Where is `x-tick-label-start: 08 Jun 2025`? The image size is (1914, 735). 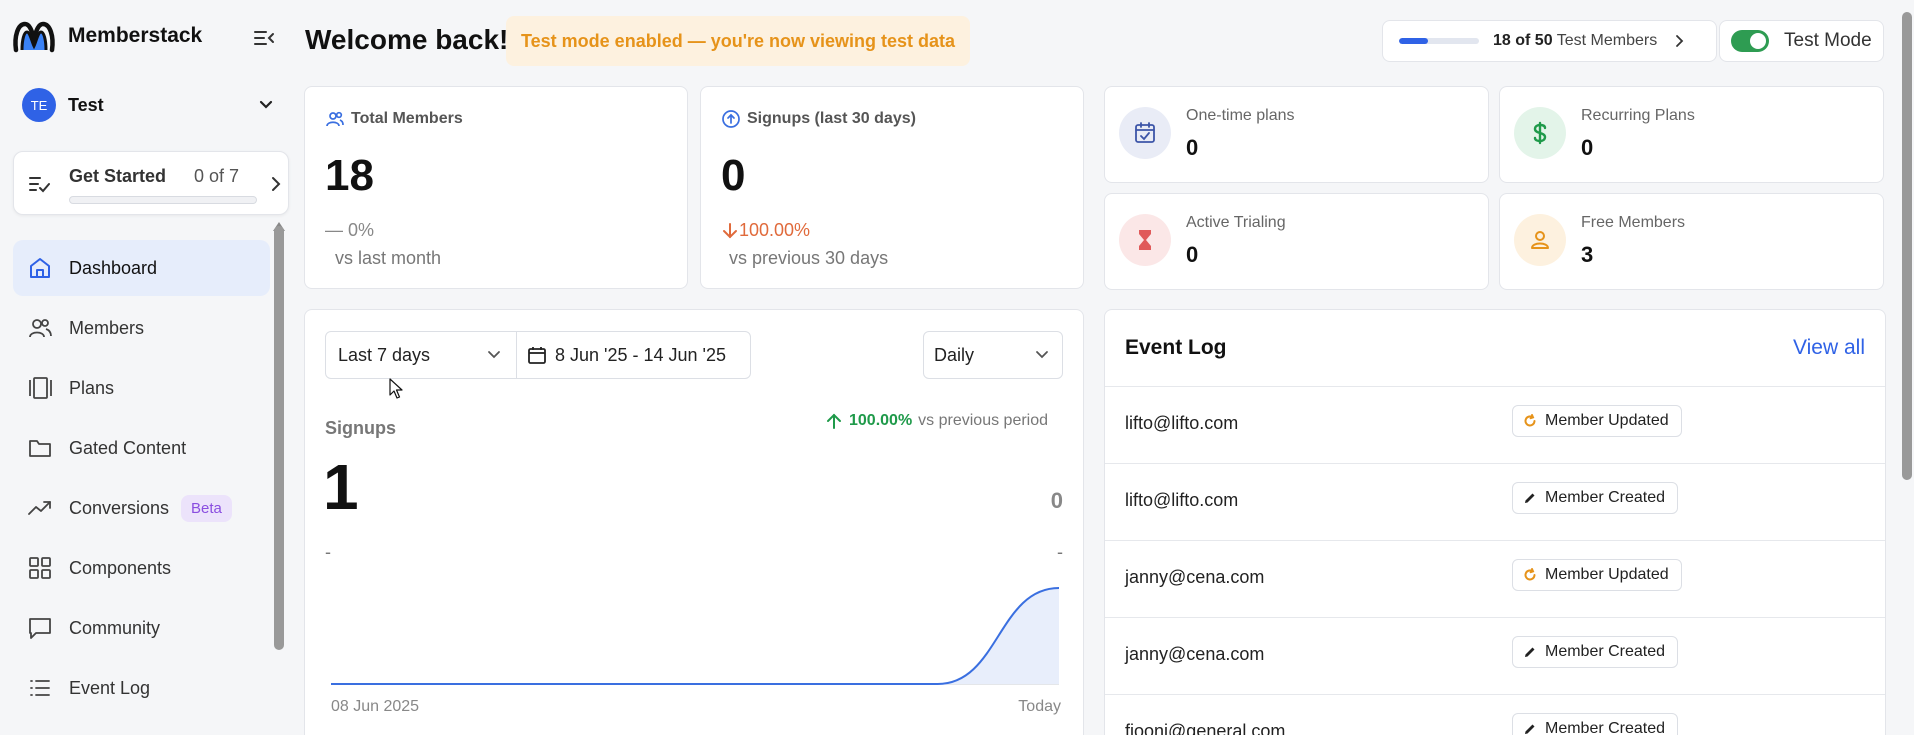 x-tick-label-start: 08 Jun 2025 is located at coordinates (375, 706).